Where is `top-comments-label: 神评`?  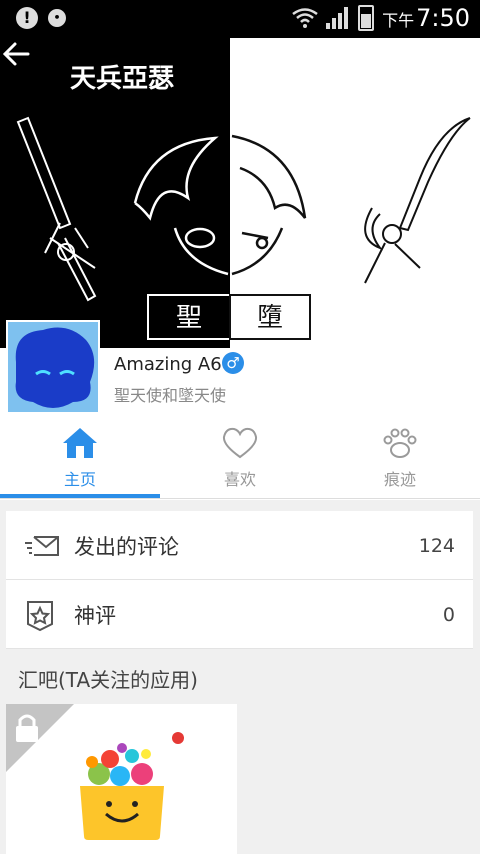
top-comments-label: 神评 is located at coordinates (95, 616).